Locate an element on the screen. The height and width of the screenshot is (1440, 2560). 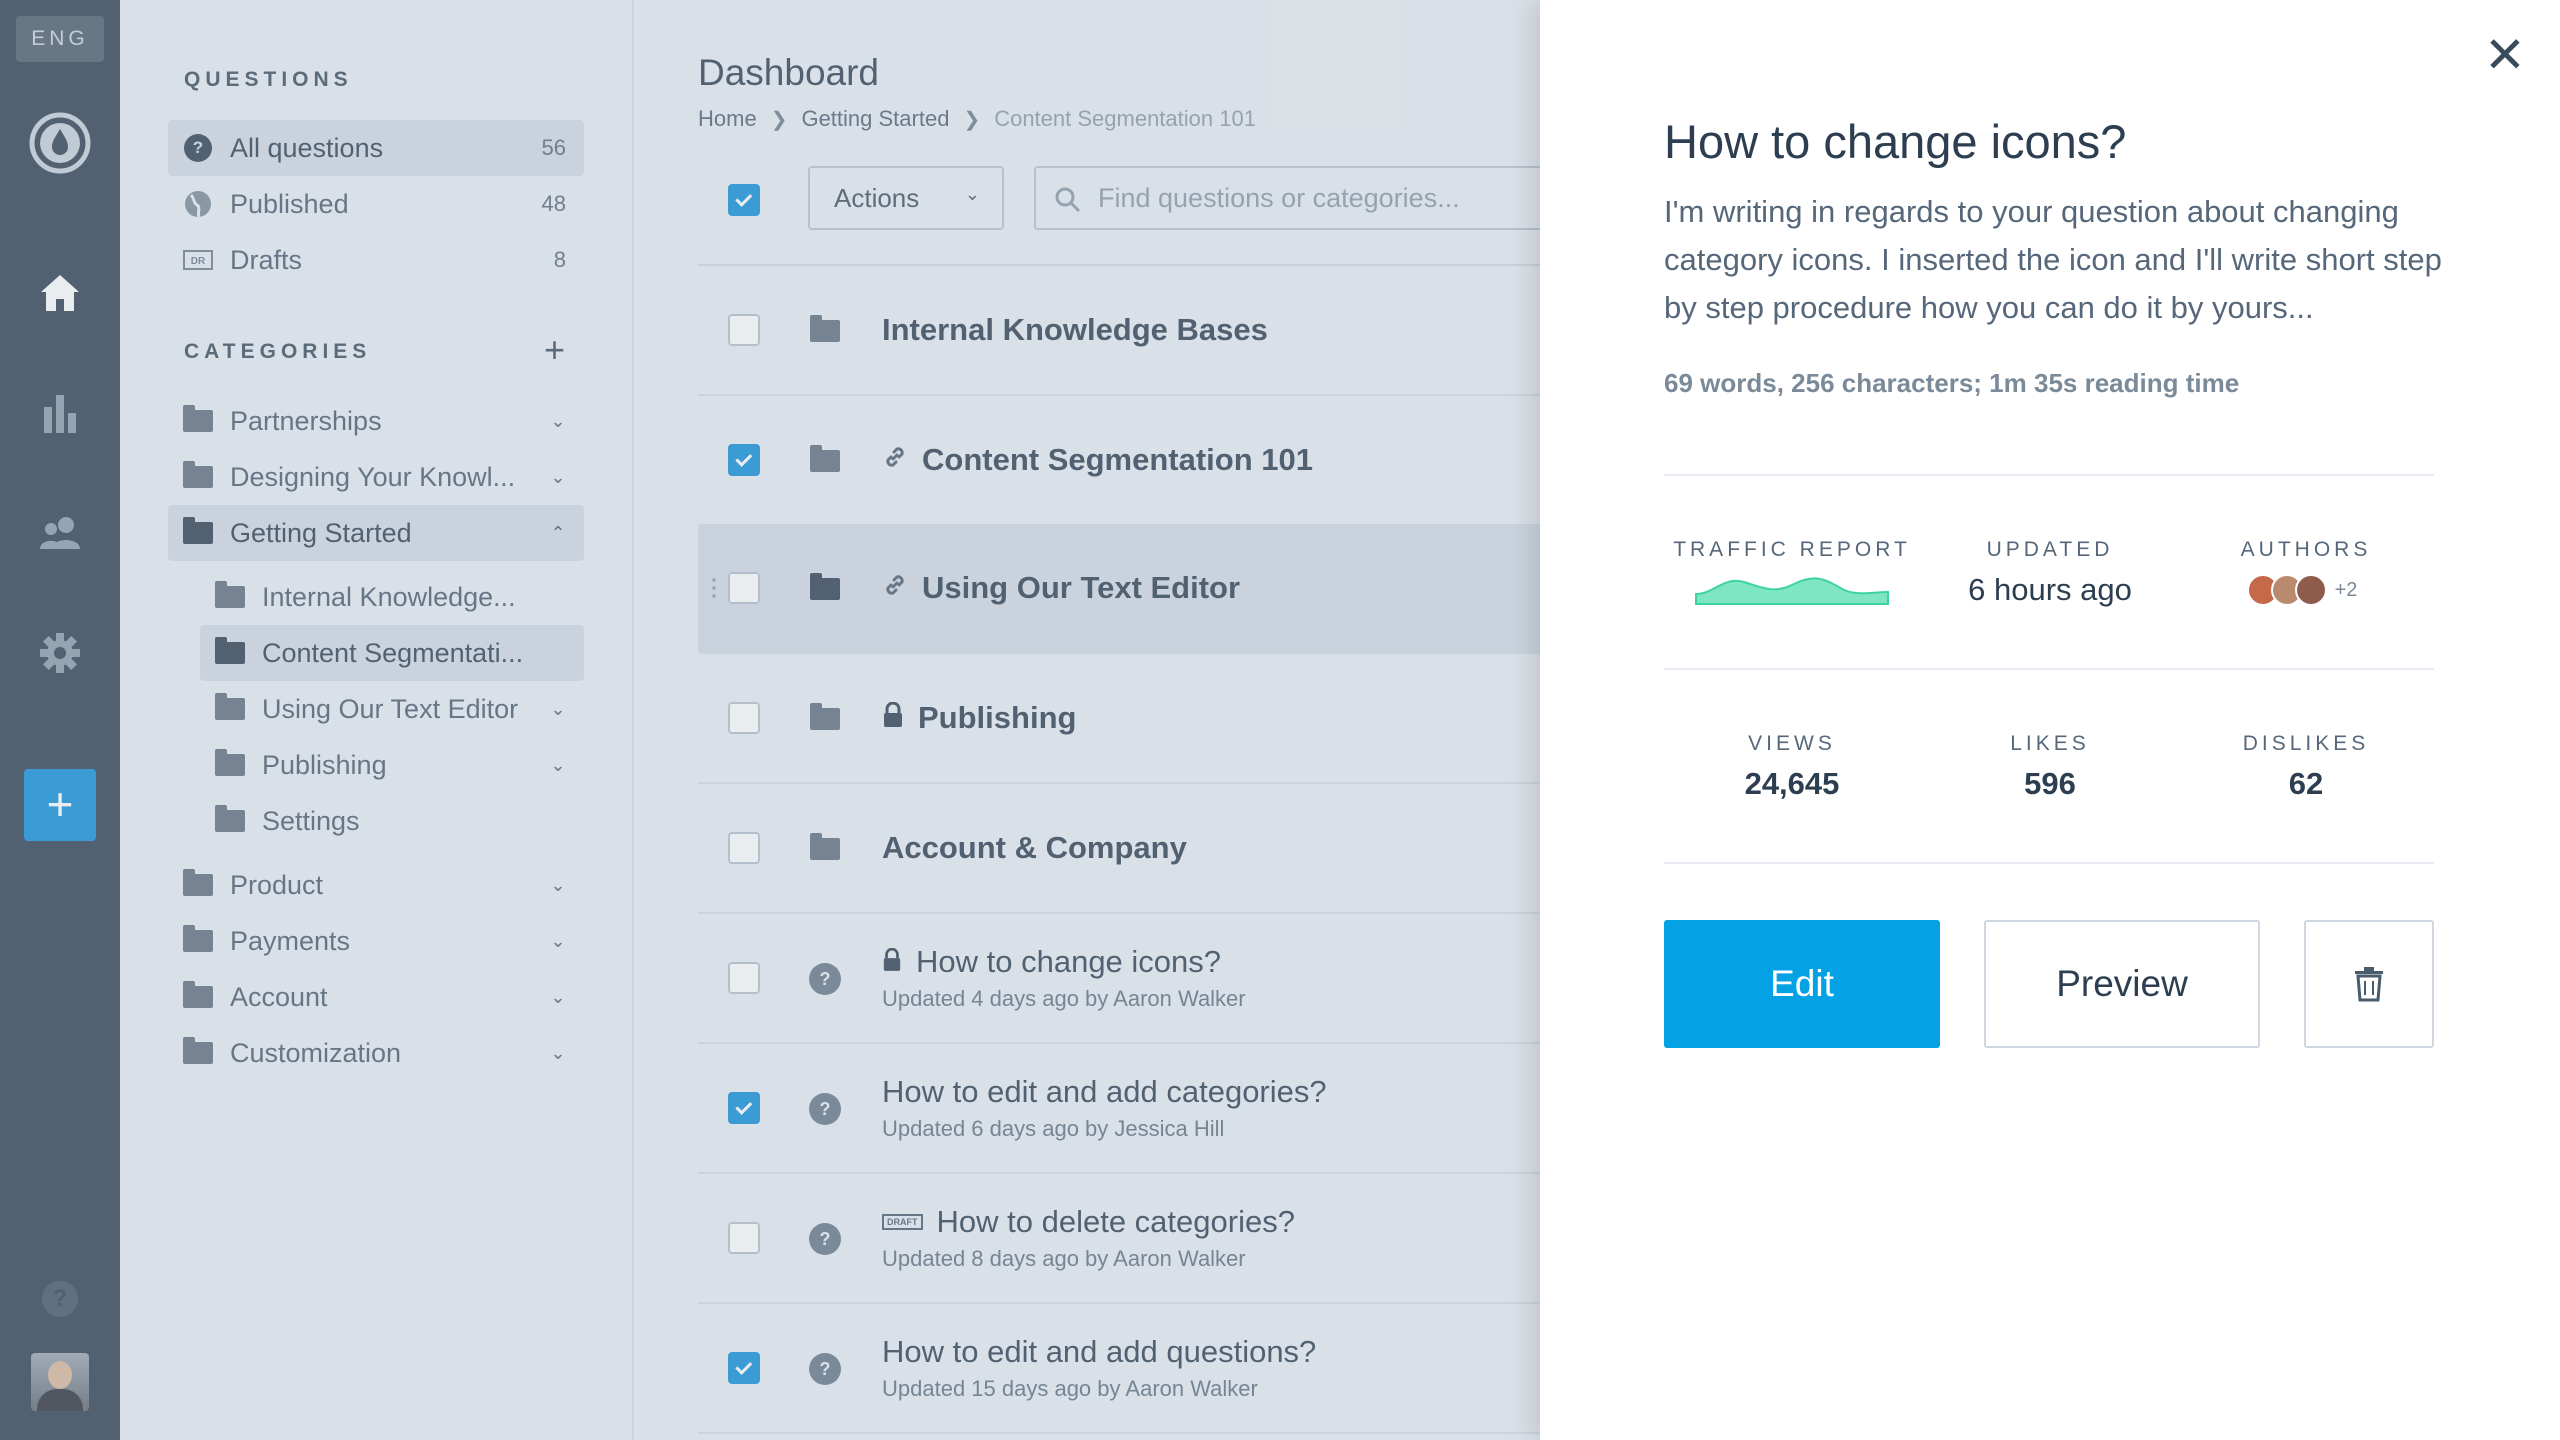
likes-stat: LIKES 596 is located at coordinates (2050, 767).